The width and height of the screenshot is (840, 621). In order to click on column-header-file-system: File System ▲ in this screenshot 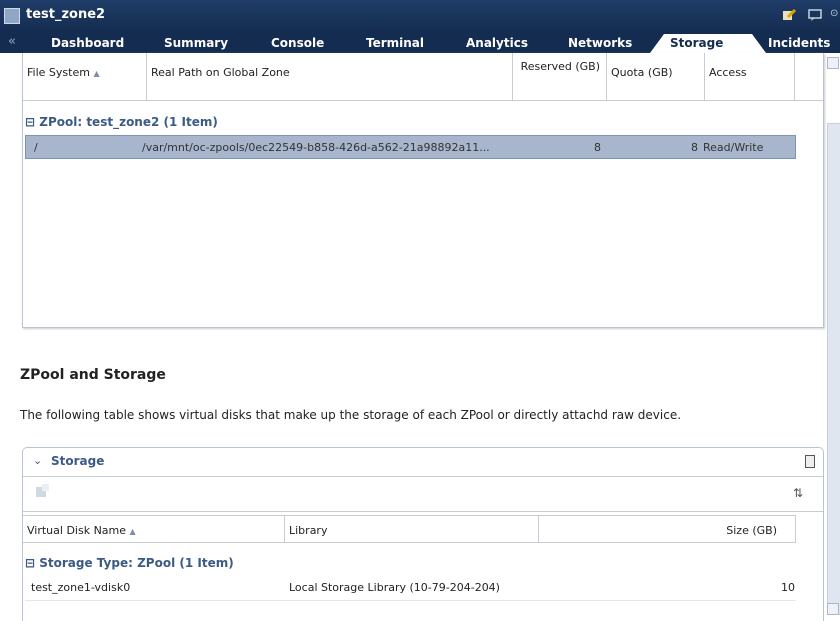, I will do `click(85, 77)`.